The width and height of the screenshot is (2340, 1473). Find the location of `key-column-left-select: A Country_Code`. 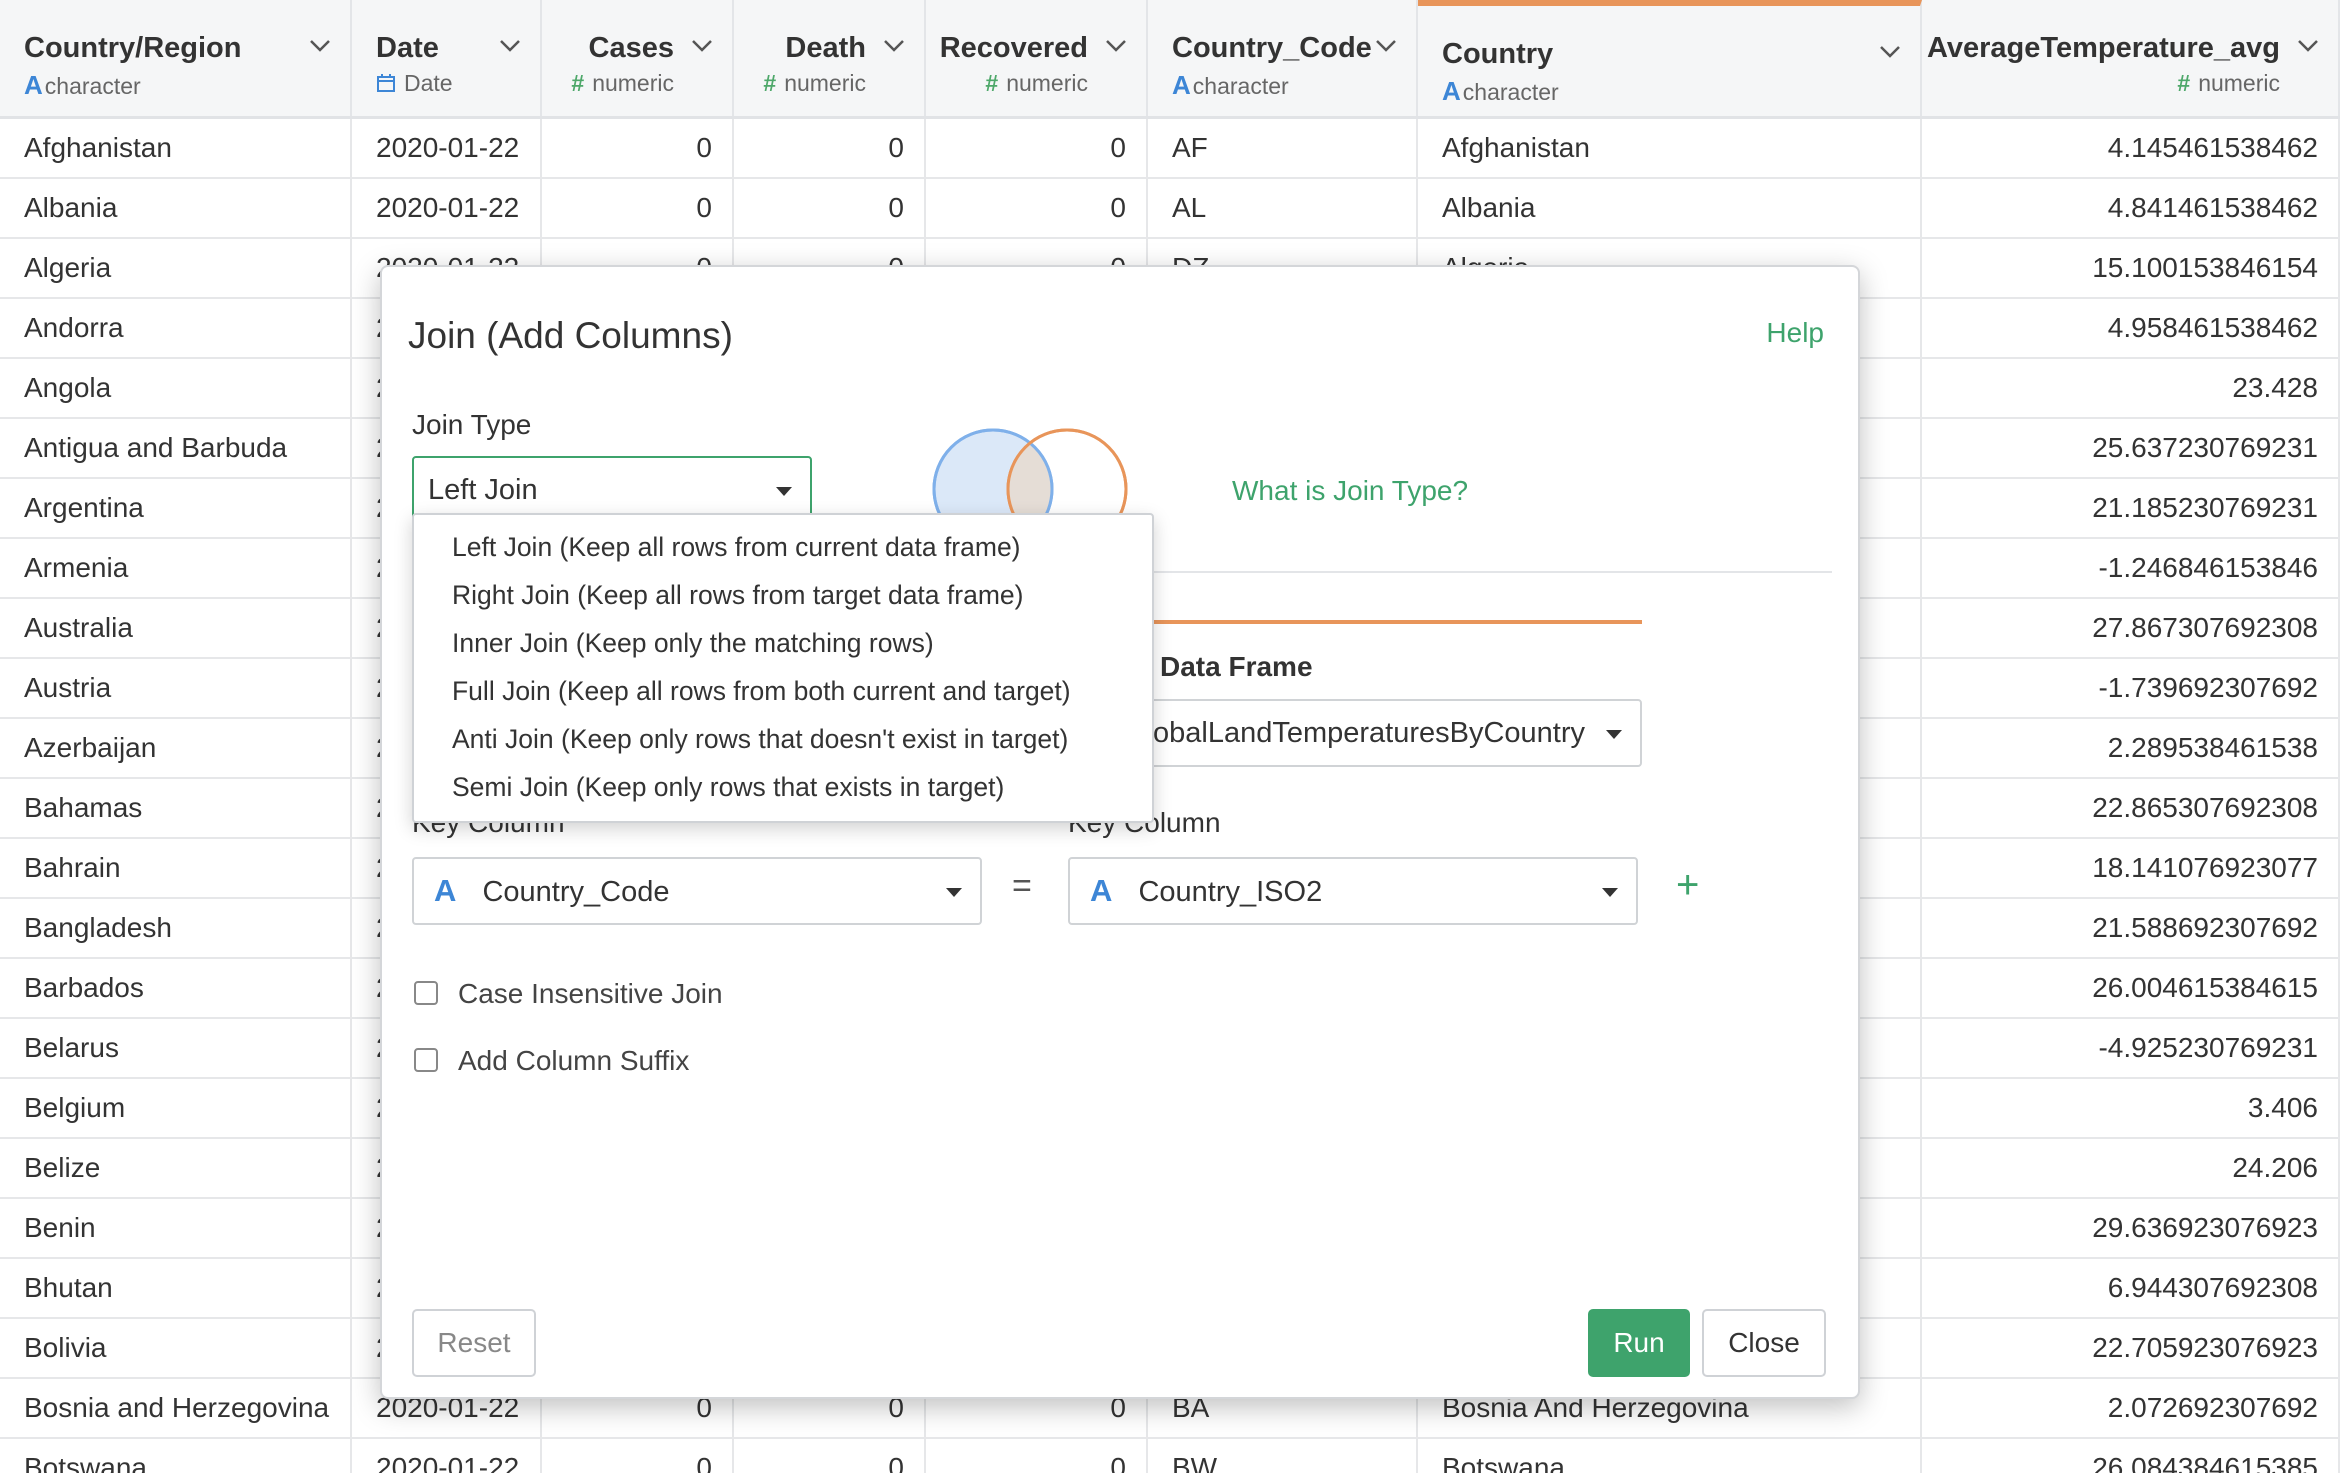

key-column-left-select: A Country_Code is located at coordinates (697, 891).